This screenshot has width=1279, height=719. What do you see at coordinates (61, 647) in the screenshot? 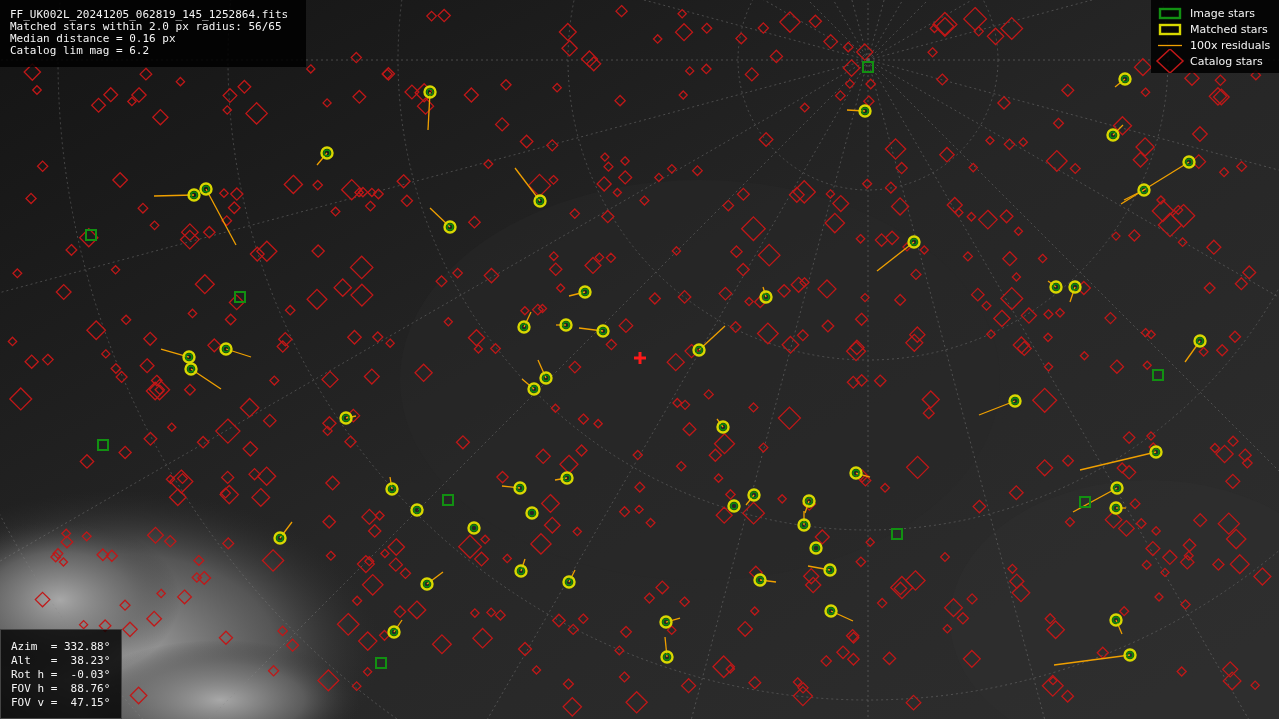
I see `pointing-text: Azim = 332.88°` at bounding box center [61, 647].